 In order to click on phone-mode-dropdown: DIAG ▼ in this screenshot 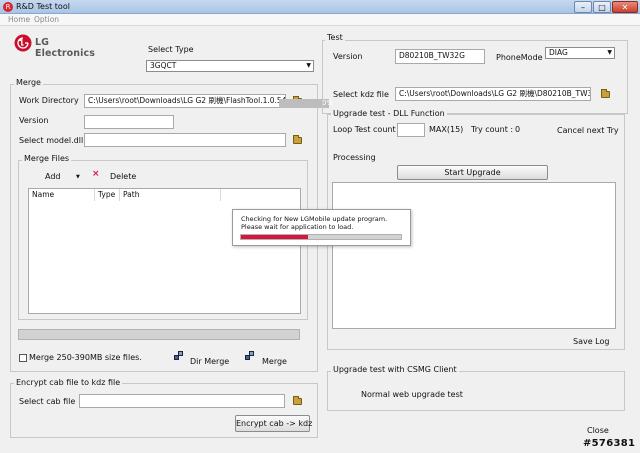, I will do `click(580, 53)`.